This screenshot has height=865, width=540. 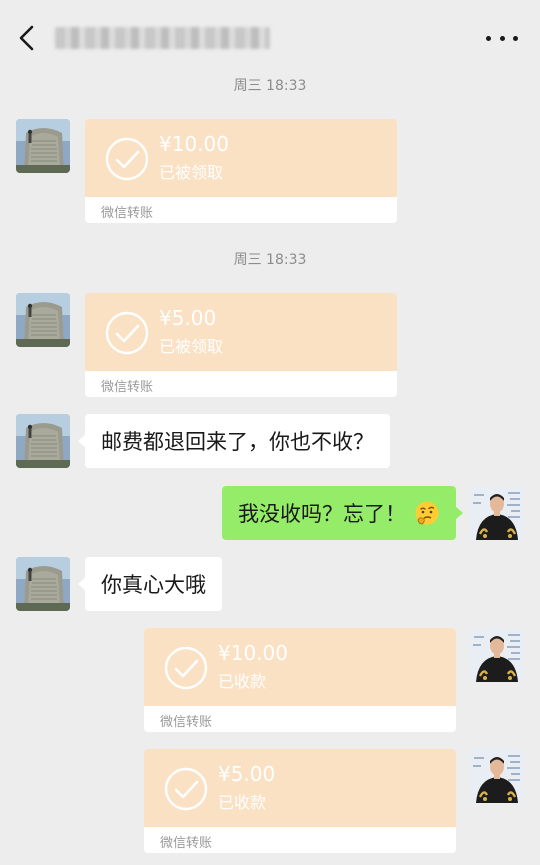 I want to click on message-bubble-outgoing: 我没收吗？忘了！, so click(x=342, y=513).